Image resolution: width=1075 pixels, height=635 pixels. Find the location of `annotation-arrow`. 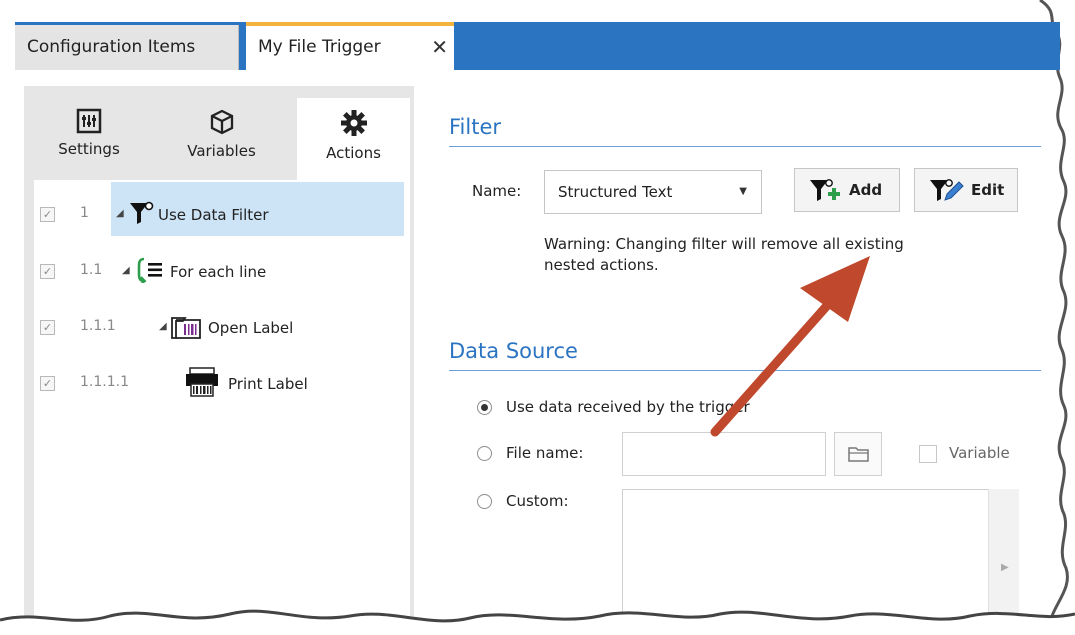

annotation-arrow is located at coordinates (790, 346).